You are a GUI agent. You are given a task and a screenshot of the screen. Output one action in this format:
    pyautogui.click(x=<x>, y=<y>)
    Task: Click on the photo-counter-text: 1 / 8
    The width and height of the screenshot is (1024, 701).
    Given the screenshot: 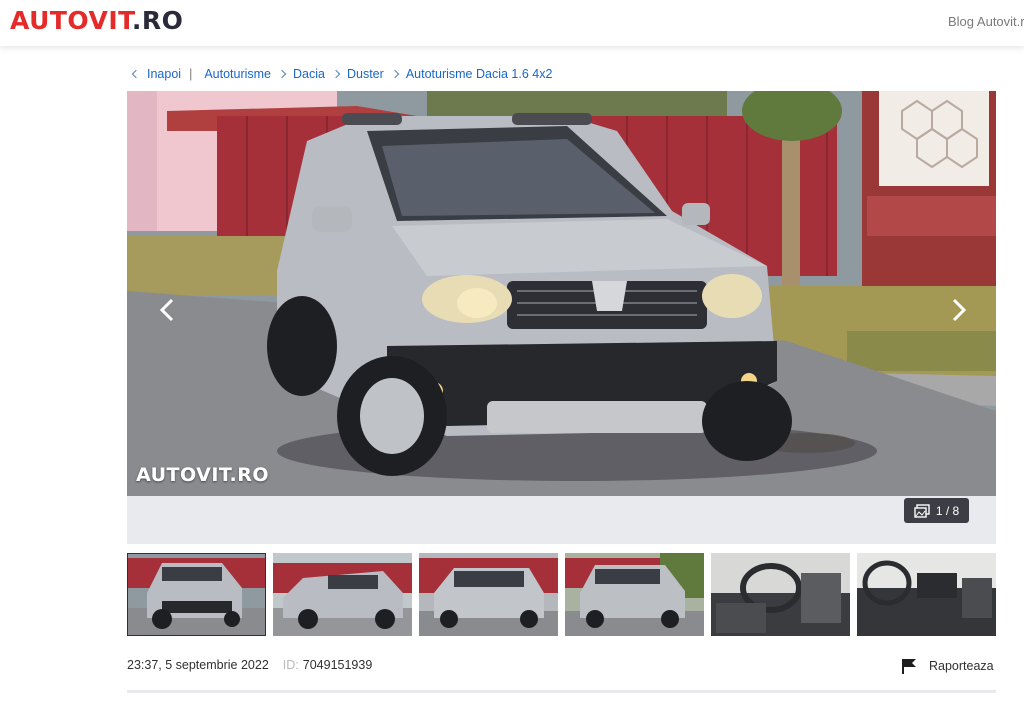 What is the action you would take?
    pyautogui.click(x=947, y=510)
    